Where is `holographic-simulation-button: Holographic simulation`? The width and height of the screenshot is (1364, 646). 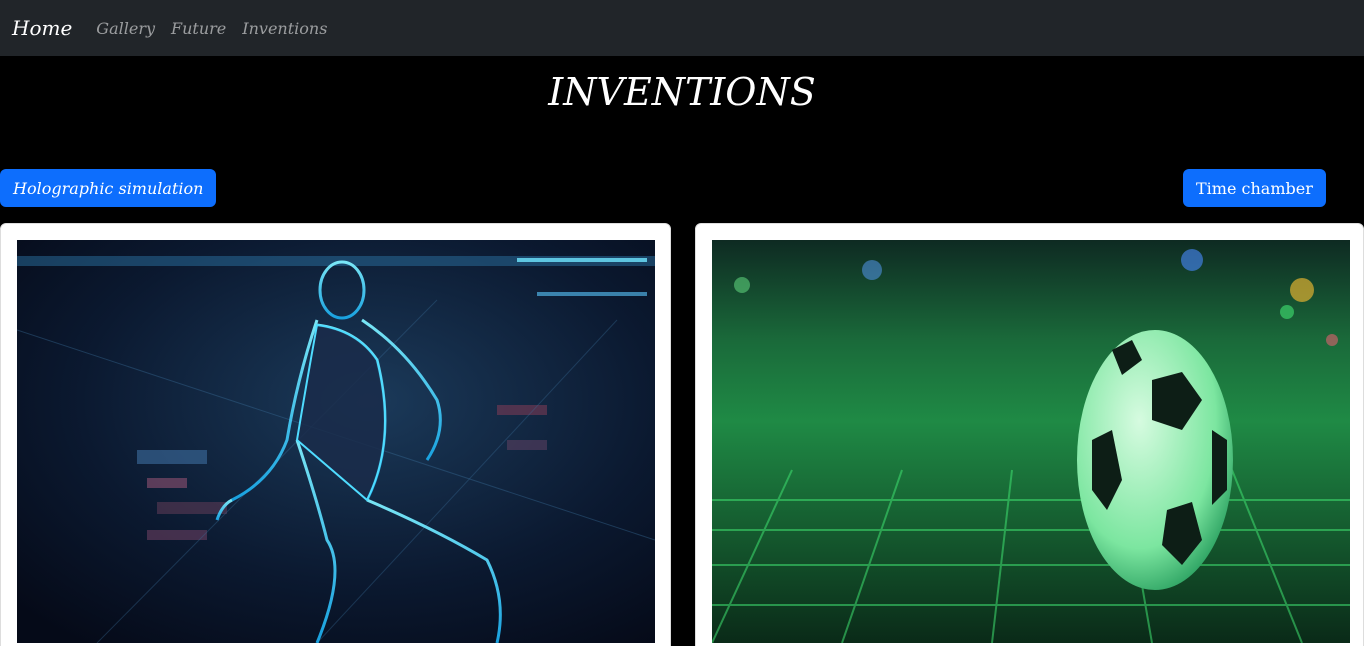
holographic-simulation-button: Holographic simulation is located at coordinates (108, 188).